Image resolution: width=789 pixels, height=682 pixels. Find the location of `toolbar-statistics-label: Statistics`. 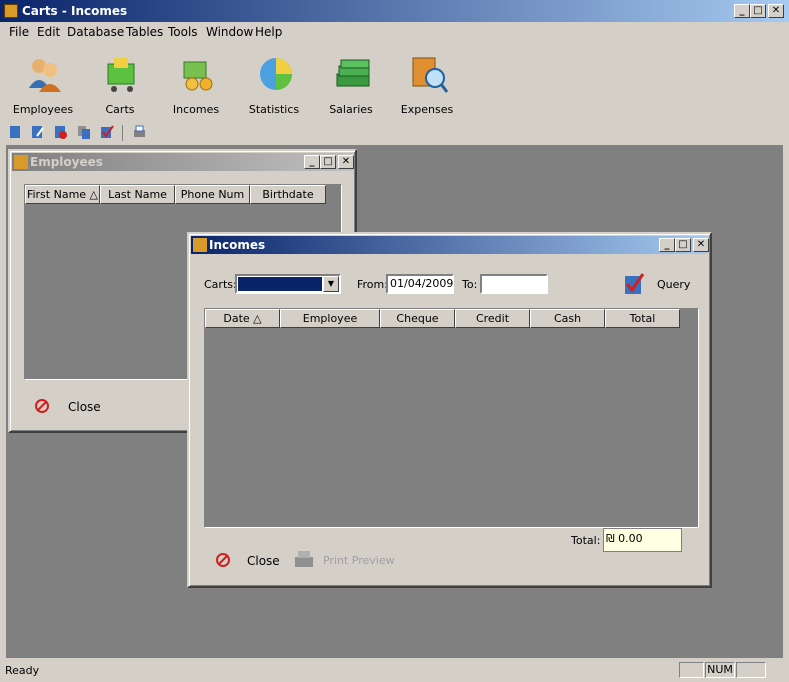

toolbar-statistics-label: Statistics is located at coordinates (274, 109).